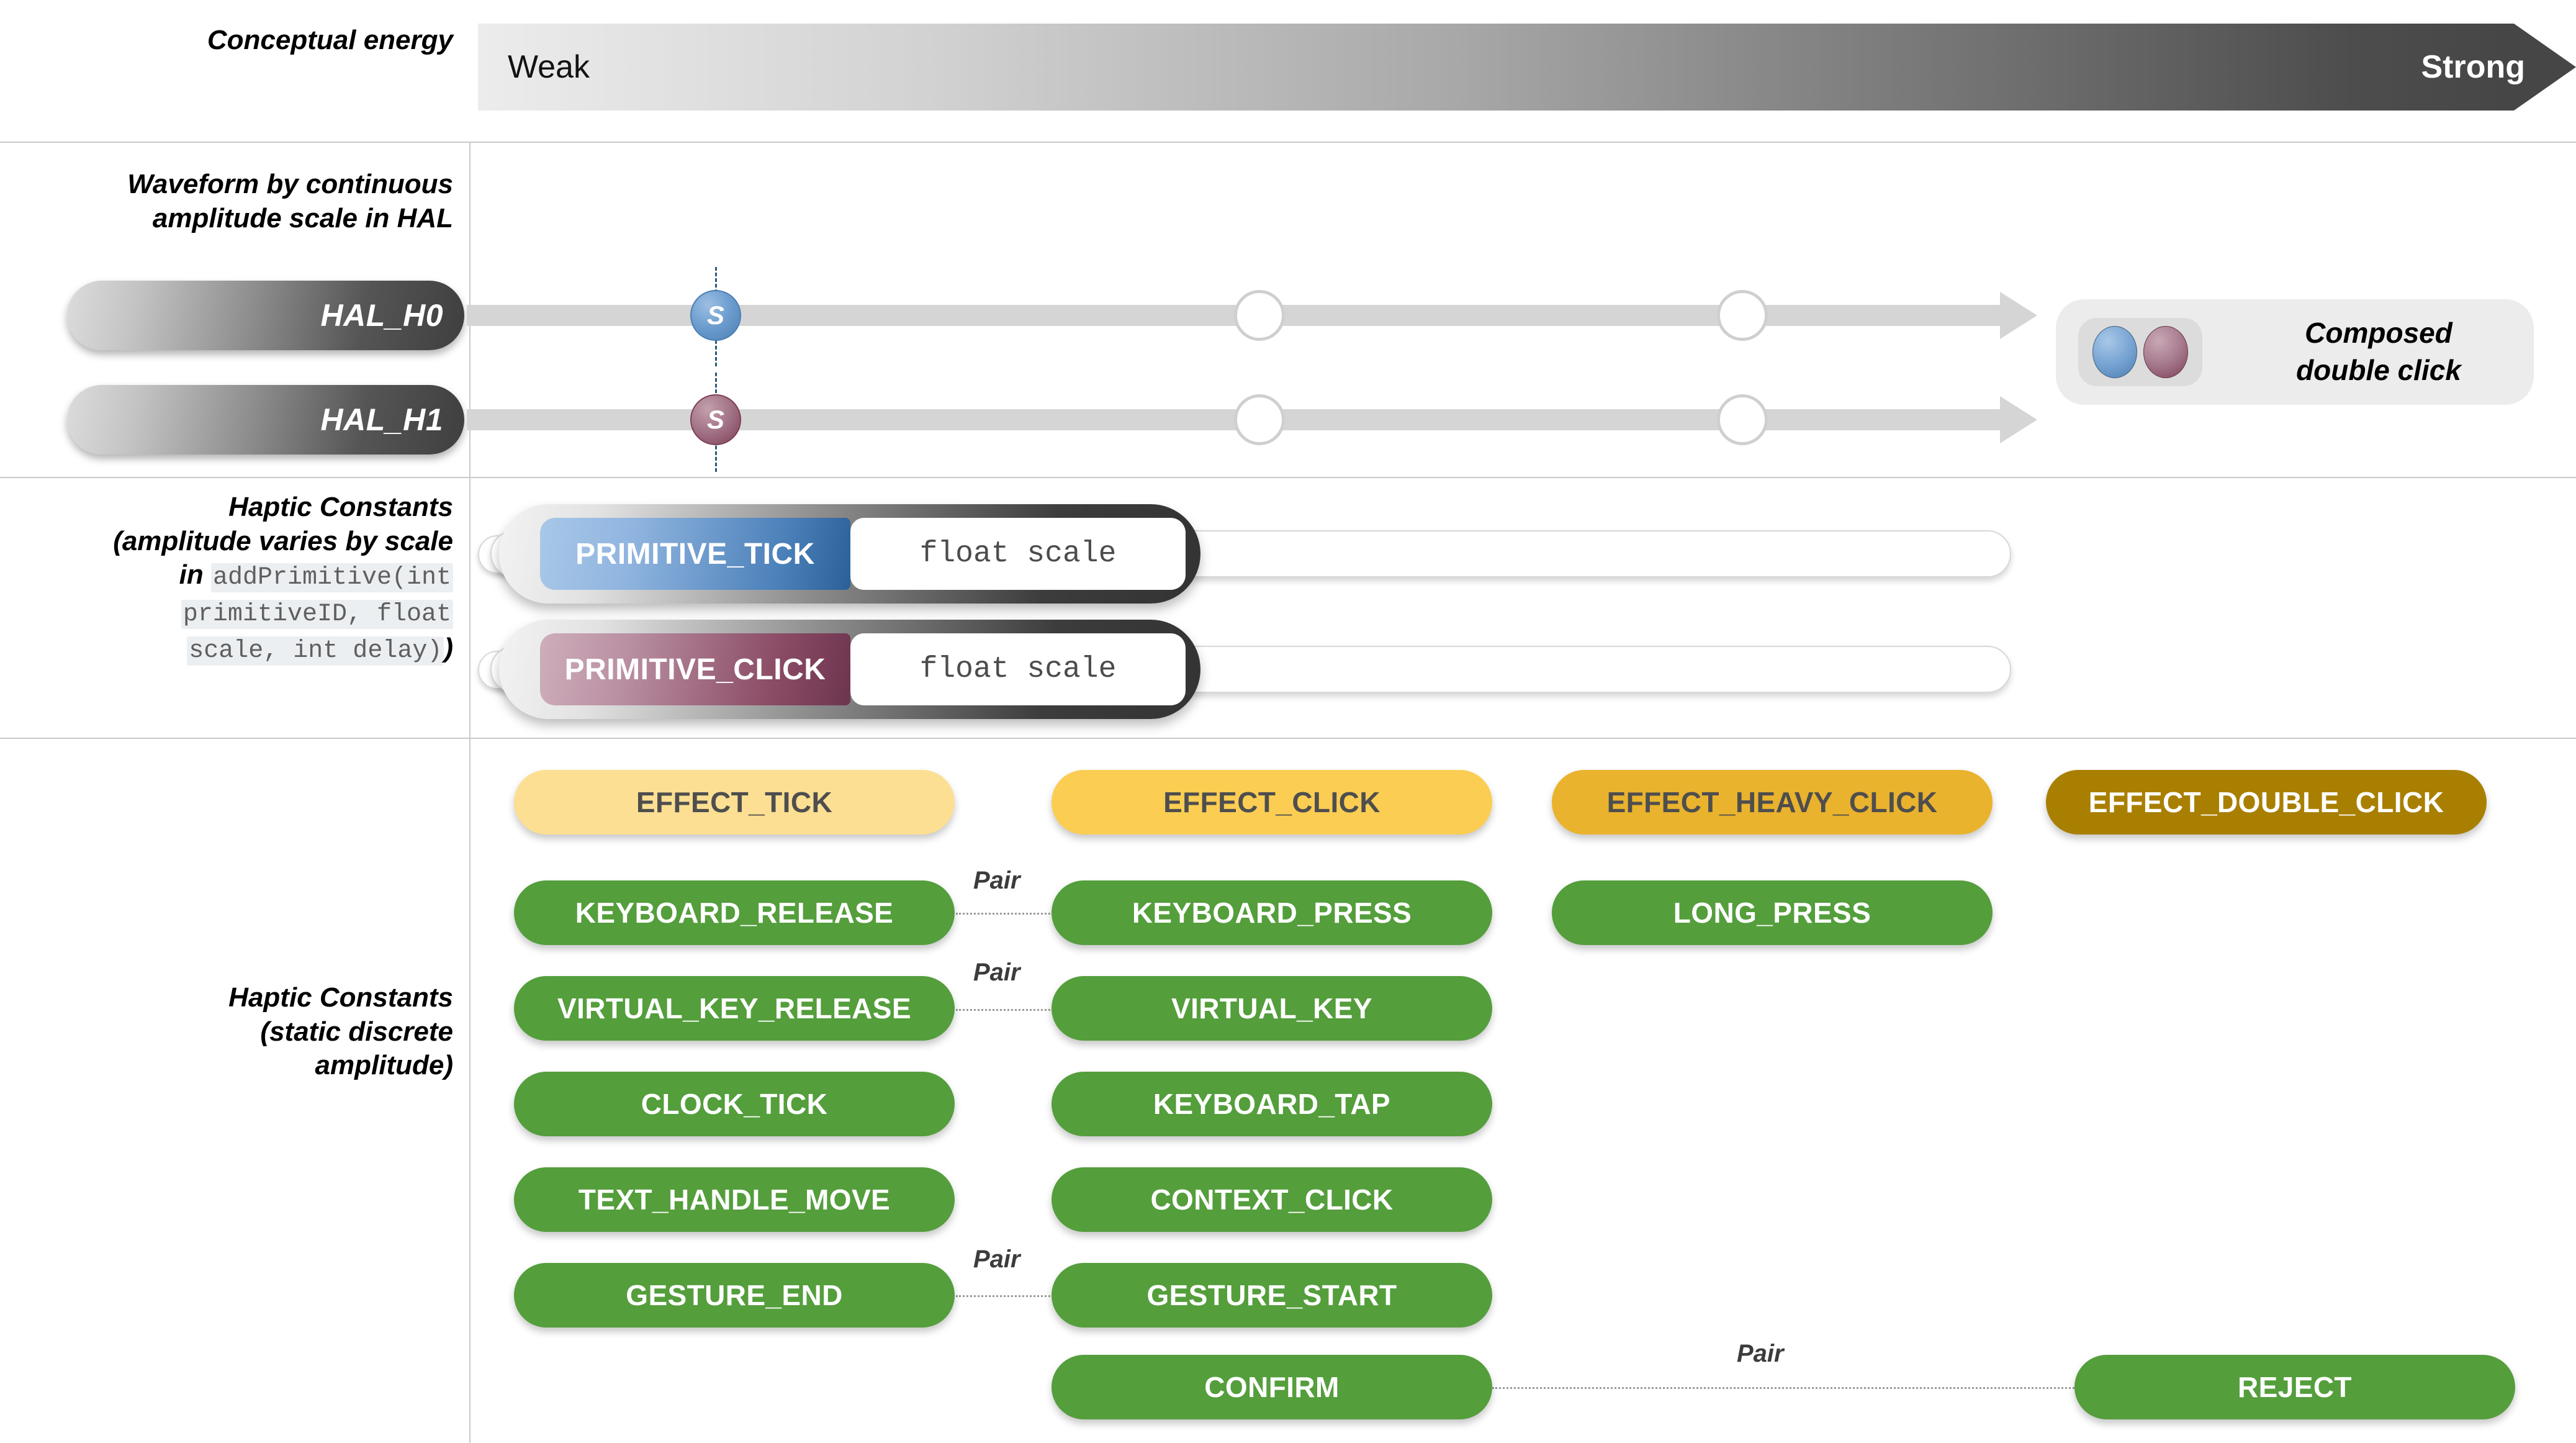  I want to click on hal-h1-pill: HAL_H1, so click(265, 420).